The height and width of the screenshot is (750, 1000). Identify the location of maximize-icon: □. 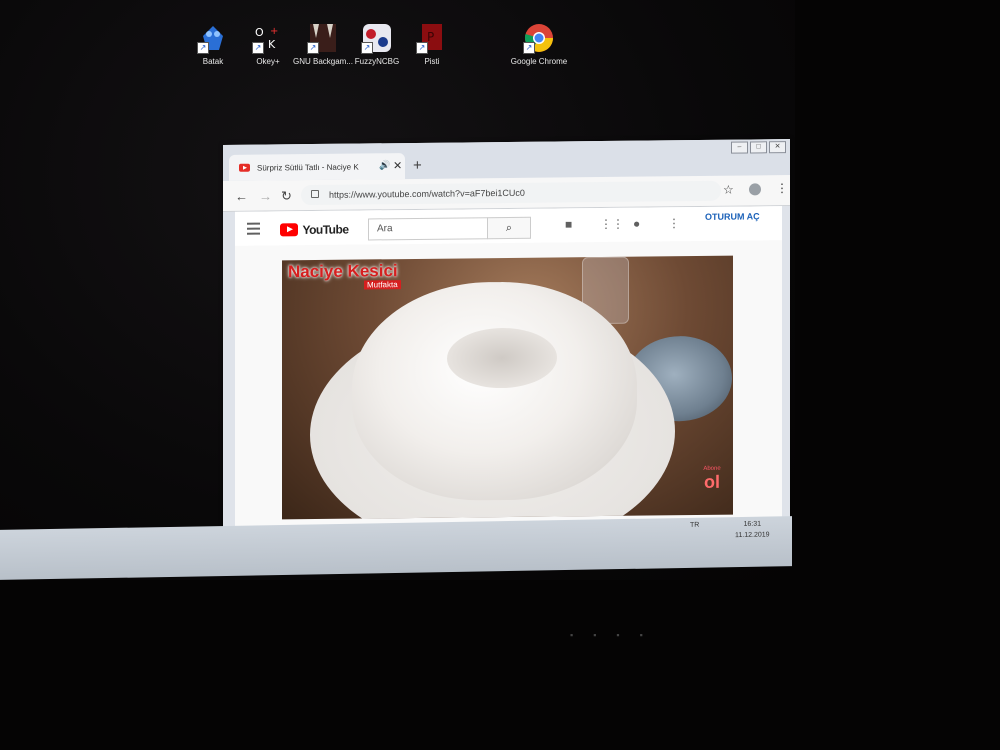
(758, 147).